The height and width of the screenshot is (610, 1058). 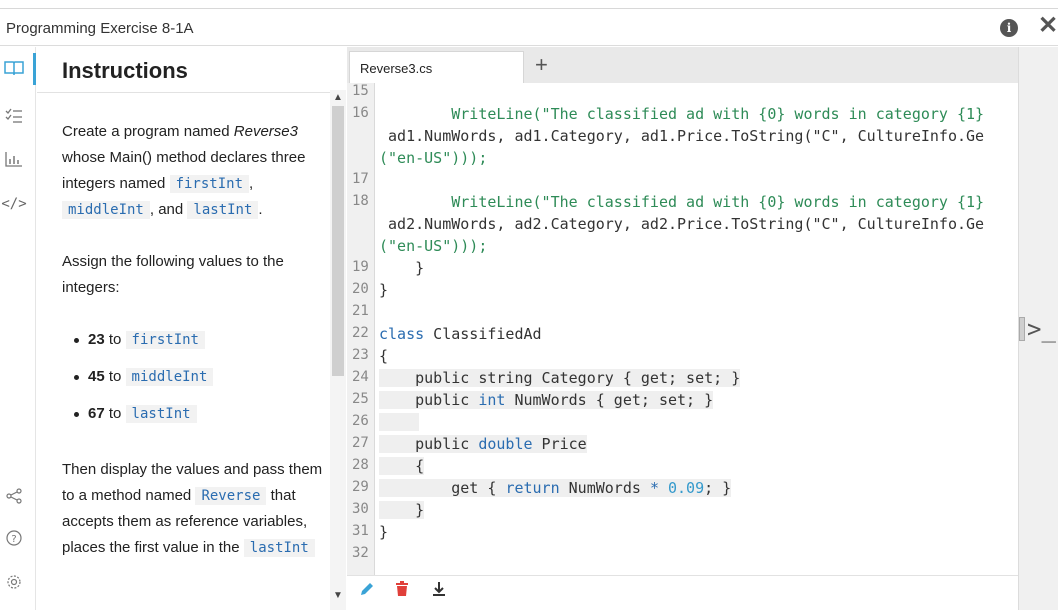 What do you see at coordinates (231, 496) in the screenshot?
I see `code-reverse: Reverse` at bounding box center [231, 496].